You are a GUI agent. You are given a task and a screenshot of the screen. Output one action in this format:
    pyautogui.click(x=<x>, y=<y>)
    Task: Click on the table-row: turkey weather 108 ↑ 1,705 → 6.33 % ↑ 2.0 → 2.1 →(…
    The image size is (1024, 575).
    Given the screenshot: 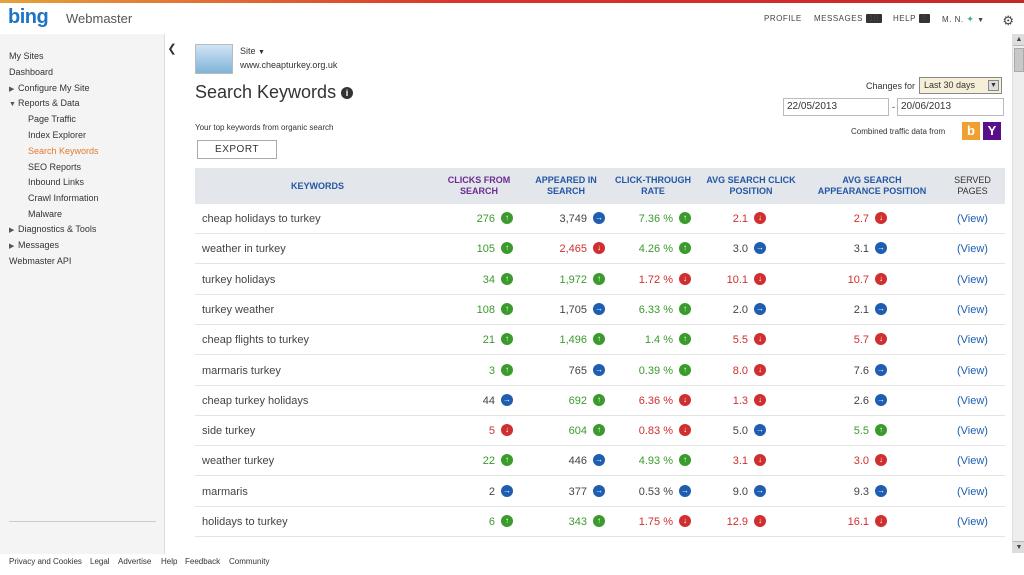 What is the action you would take?
    pyautogui.click(x=600, y=309)
    